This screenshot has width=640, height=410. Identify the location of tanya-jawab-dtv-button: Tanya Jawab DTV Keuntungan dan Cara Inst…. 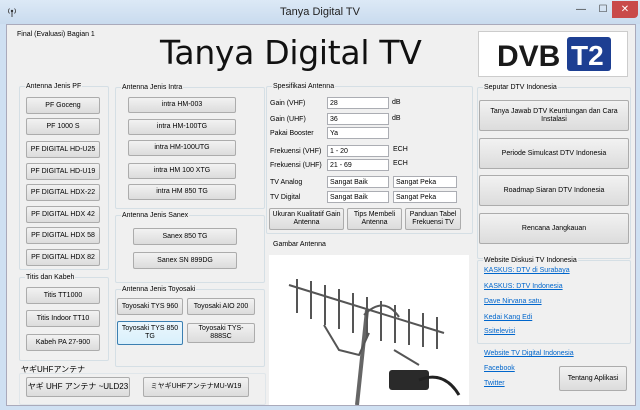
(554, 115).